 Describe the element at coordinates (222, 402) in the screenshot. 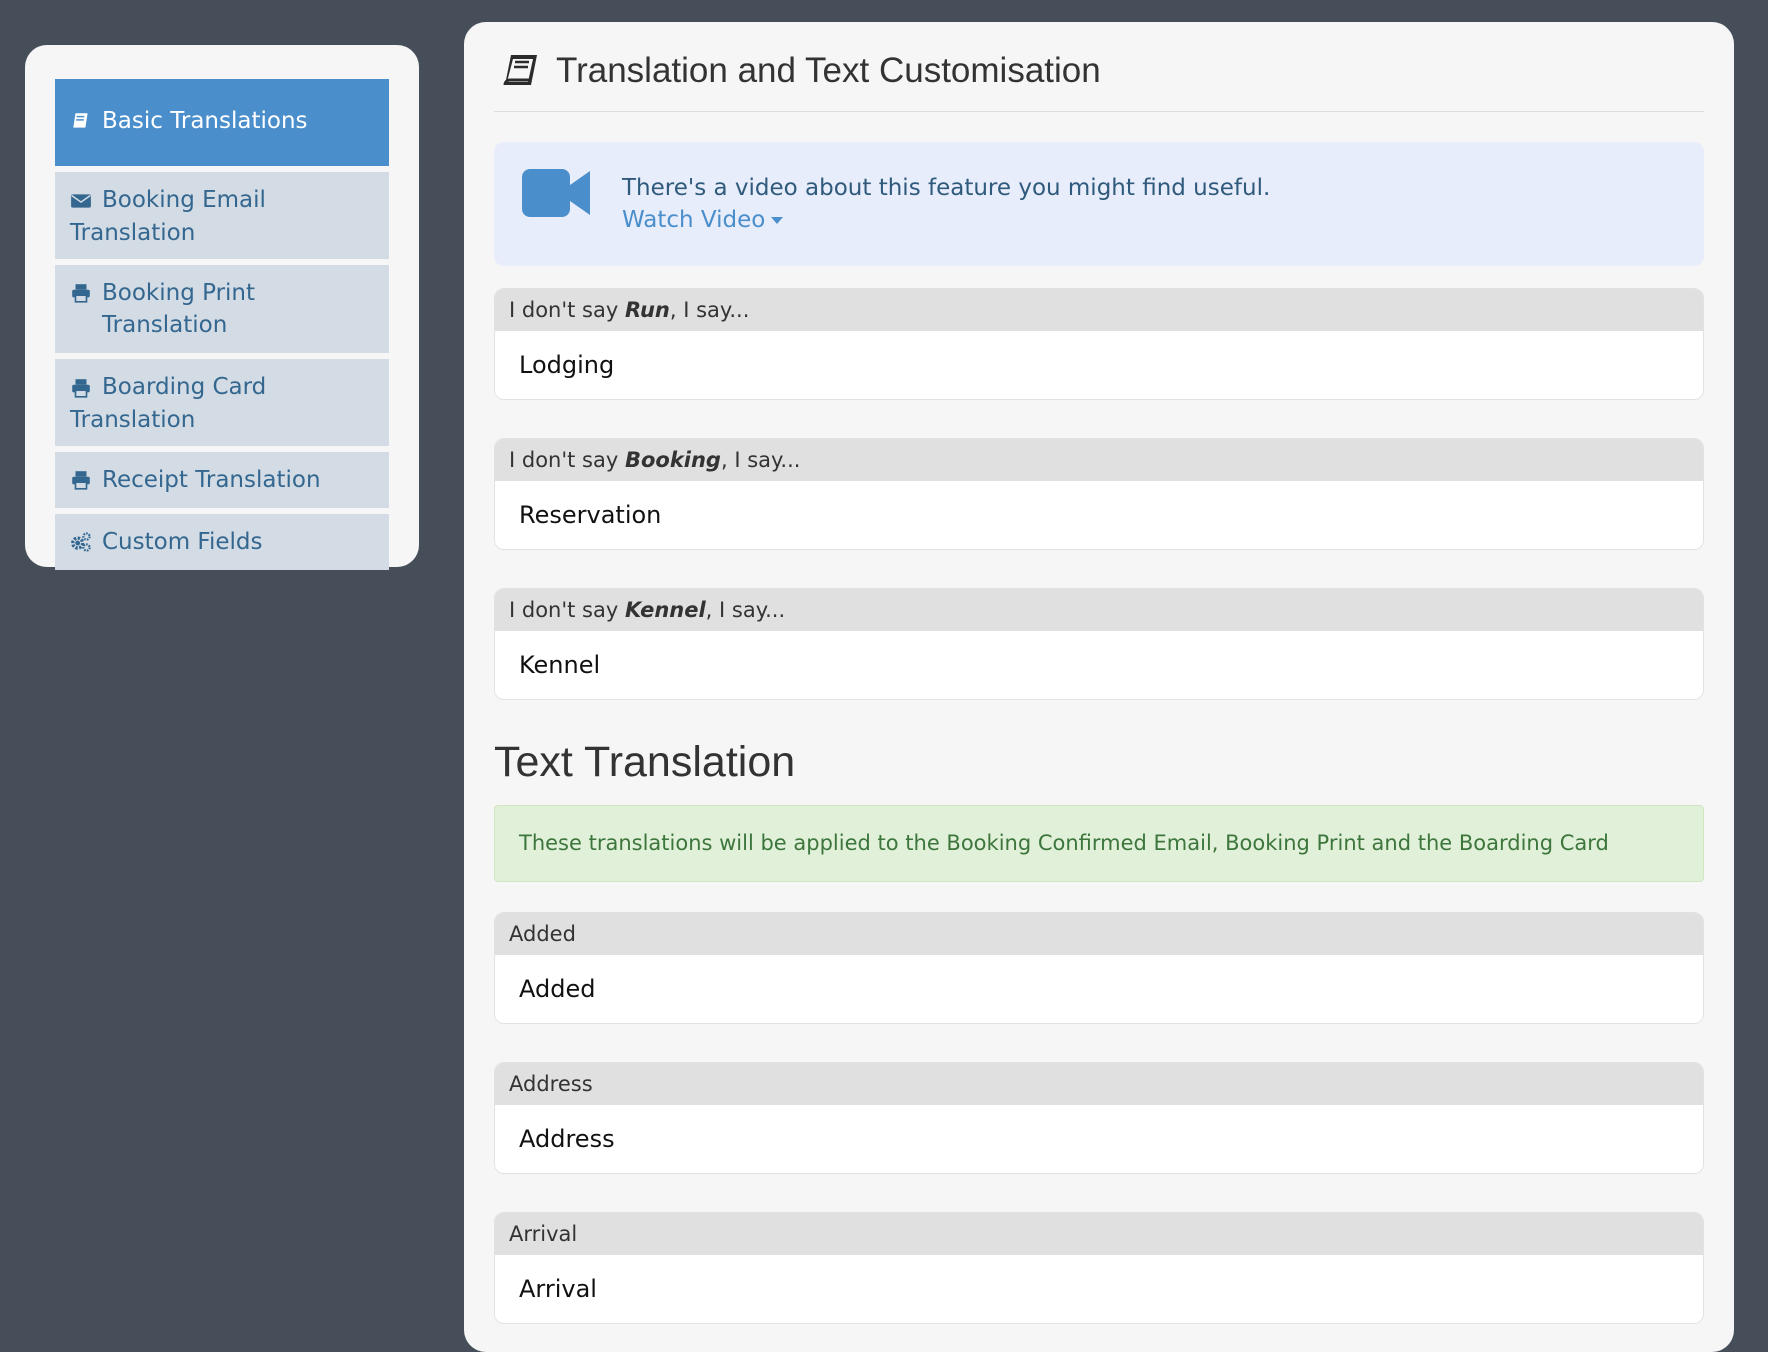

I see `sidebar-item-boarding-card: Boarding Card Translation` at that location.